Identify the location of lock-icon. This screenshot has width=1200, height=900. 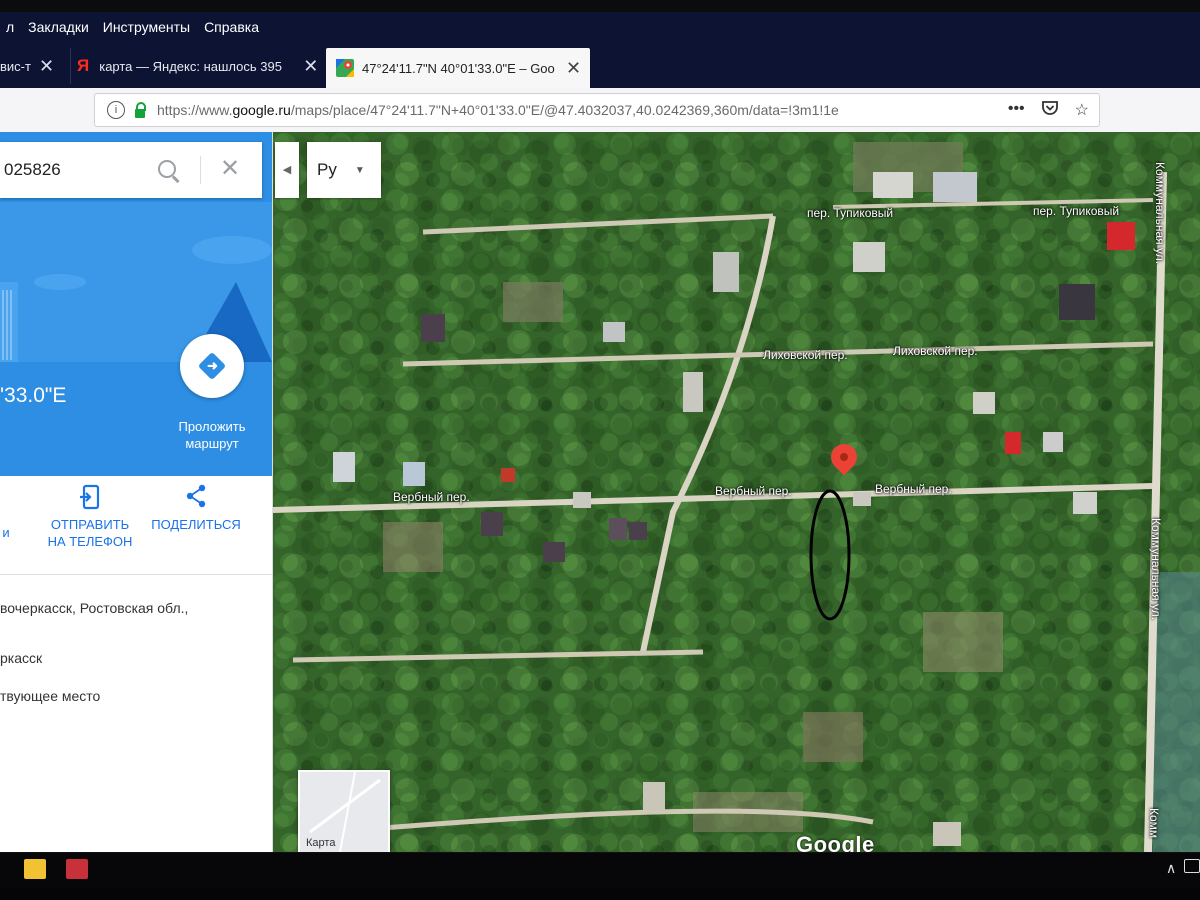
(140, 109).